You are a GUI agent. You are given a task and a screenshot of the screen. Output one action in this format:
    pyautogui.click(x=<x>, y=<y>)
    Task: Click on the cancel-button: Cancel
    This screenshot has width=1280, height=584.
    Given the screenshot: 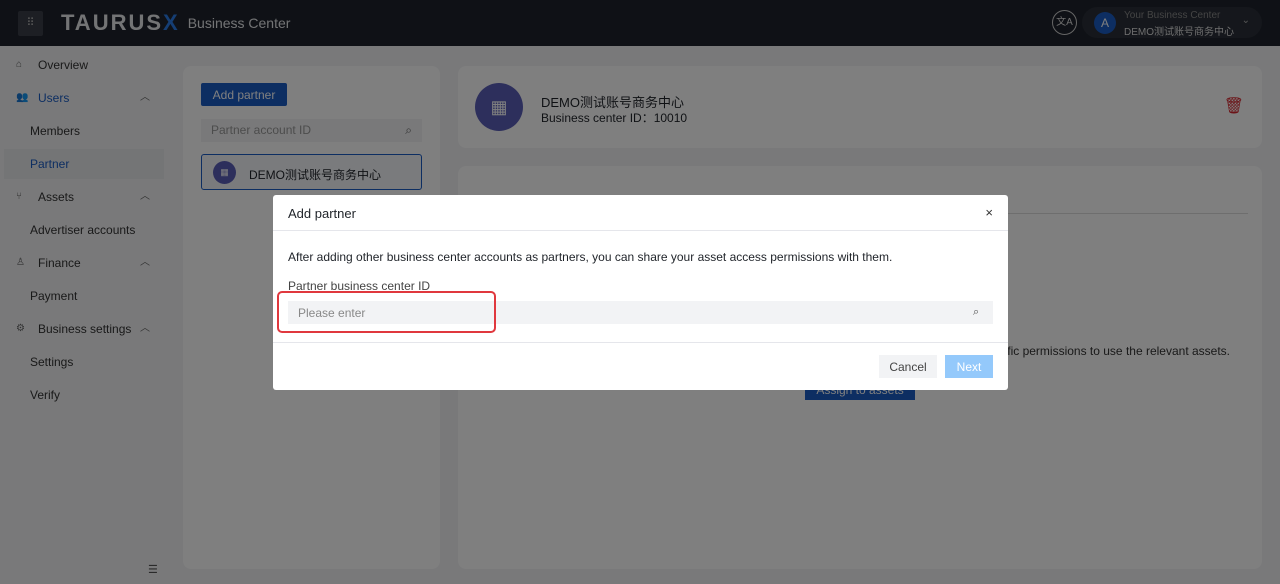 What is the action you would take?
    pyautogui.click(x=908, y=366)
    